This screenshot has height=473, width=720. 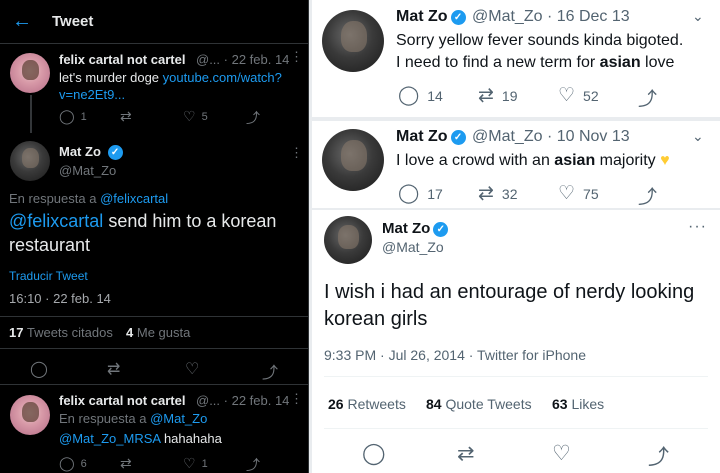 I want to click on reply-button: ◯ 17, so click(x=420, y=193).